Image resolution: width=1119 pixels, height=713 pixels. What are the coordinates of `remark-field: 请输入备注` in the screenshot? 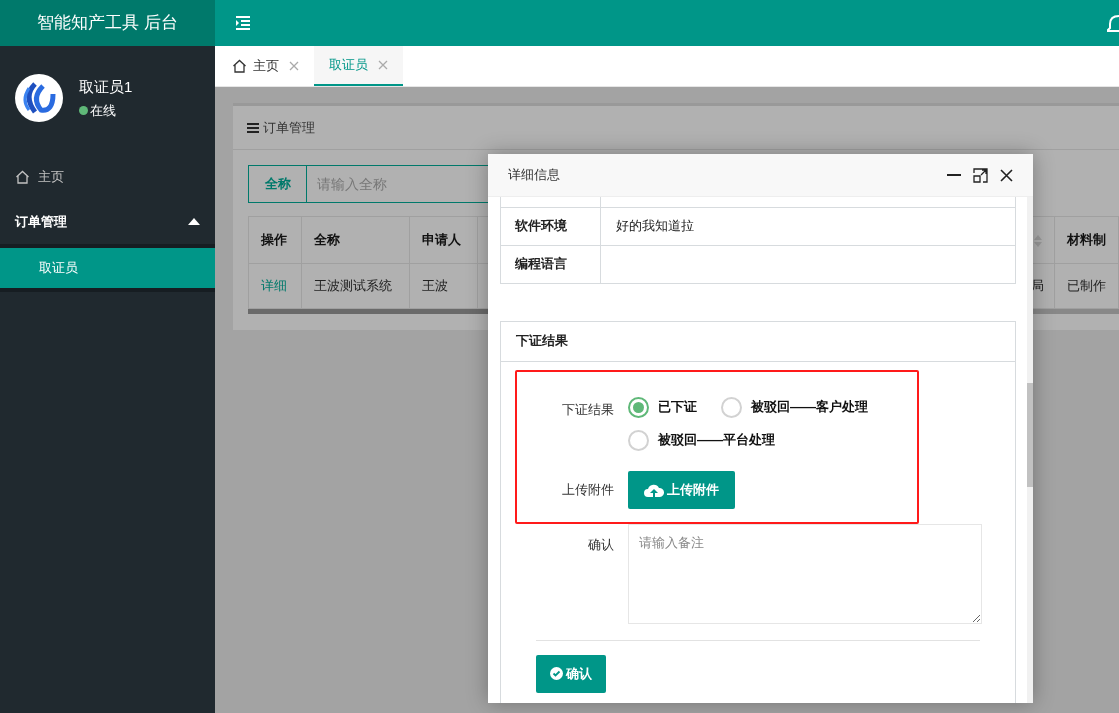 It's located at (805, 573).